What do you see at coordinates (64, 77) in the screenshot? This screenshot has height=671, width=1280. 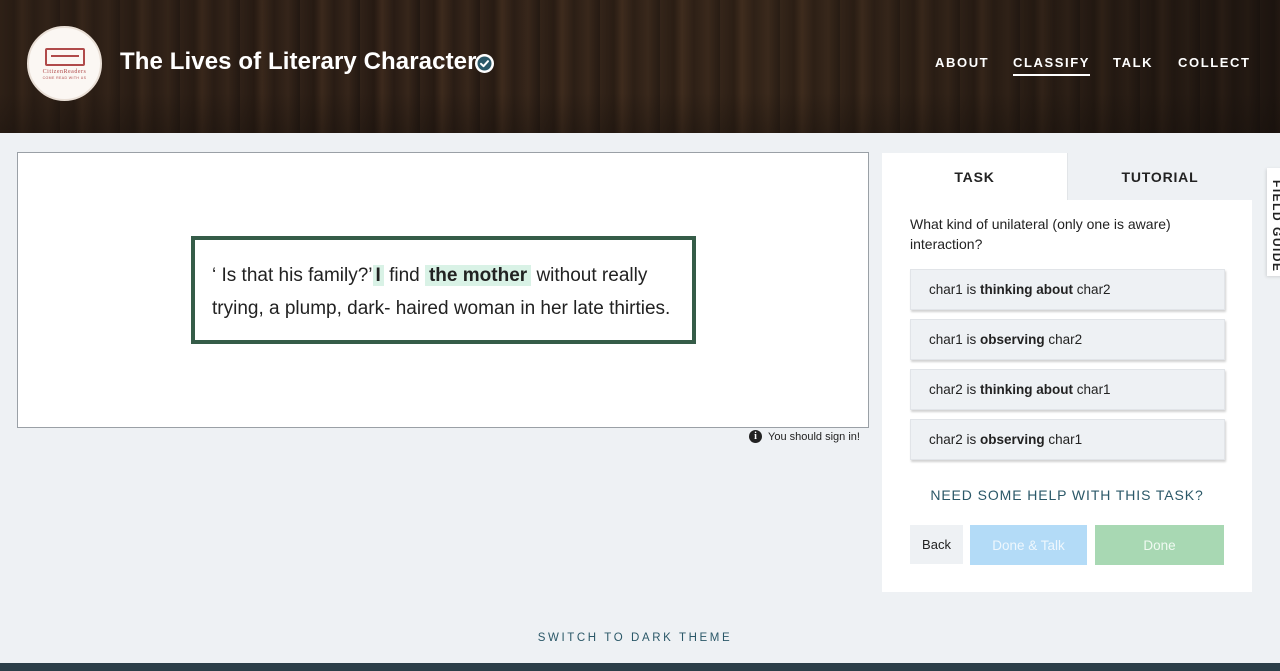 I see `logo-subtext: COME READ WITH US` at bounding box center [64, 77].